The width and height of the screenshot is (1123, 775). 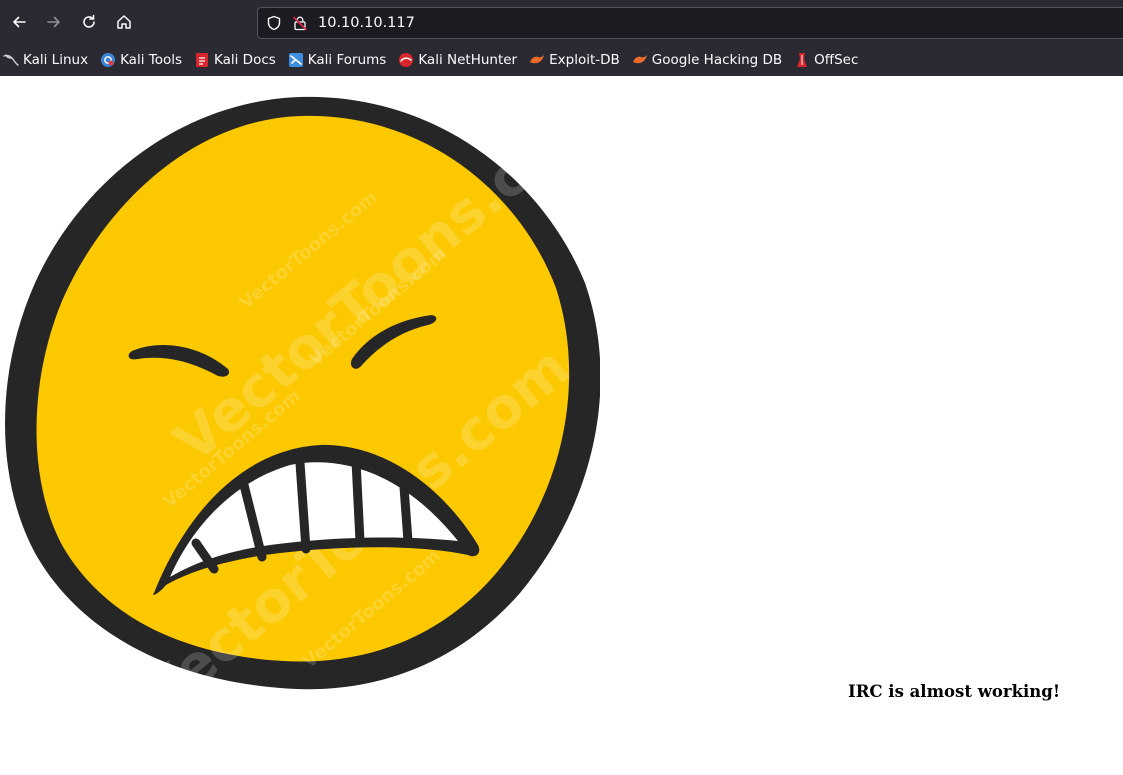 I want to click on bookmark-label: Exploit-DB, so click(x=584, y=59).